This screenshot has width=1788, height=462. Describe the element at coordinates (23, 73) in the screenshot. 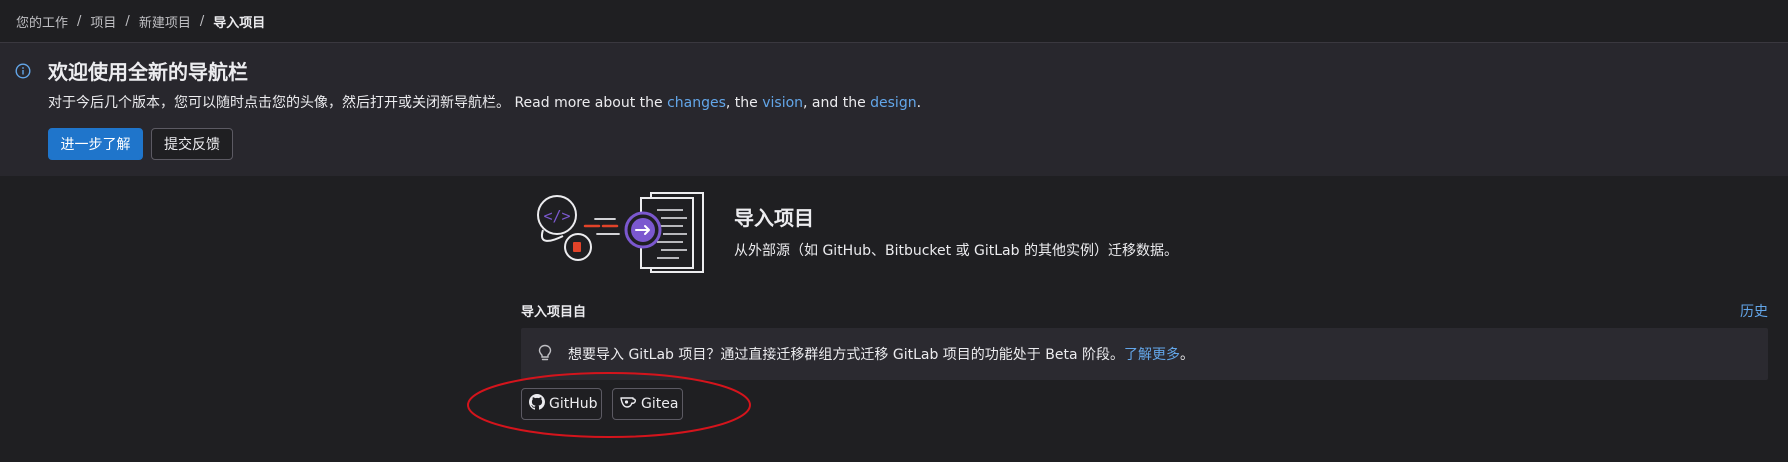

I see `info-icon` at that location.